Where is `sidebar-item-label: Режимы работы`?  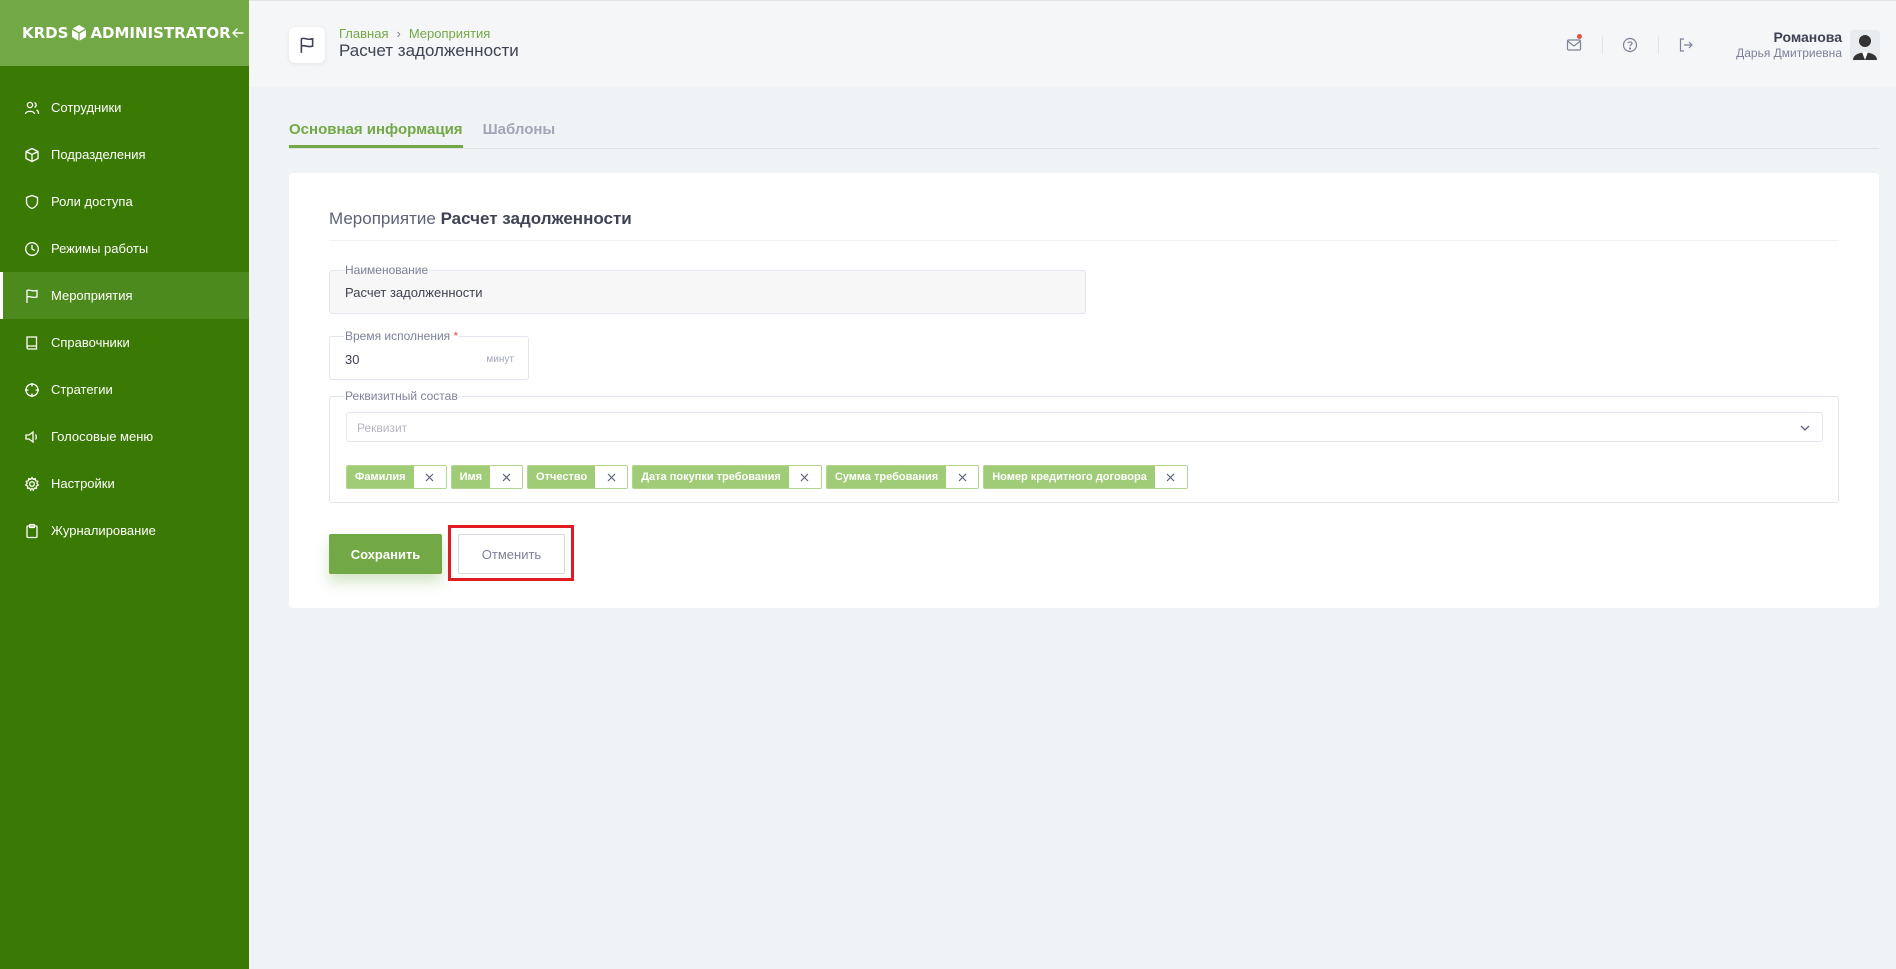 sidebar-item-label: Режимы работы is located at coordinates (100, 248).